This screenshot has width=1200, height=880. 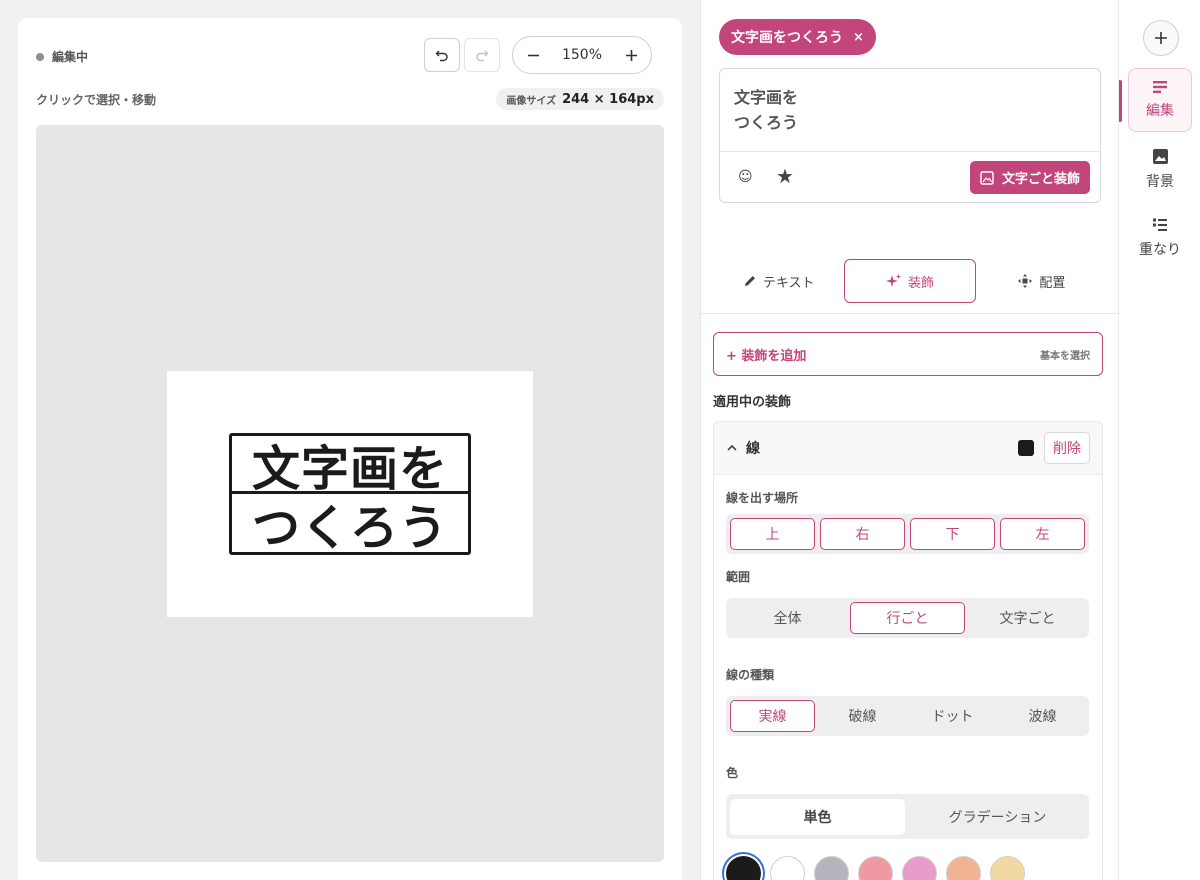 I want to click on position-bottom-button: 下, so click(x=952, y=534).